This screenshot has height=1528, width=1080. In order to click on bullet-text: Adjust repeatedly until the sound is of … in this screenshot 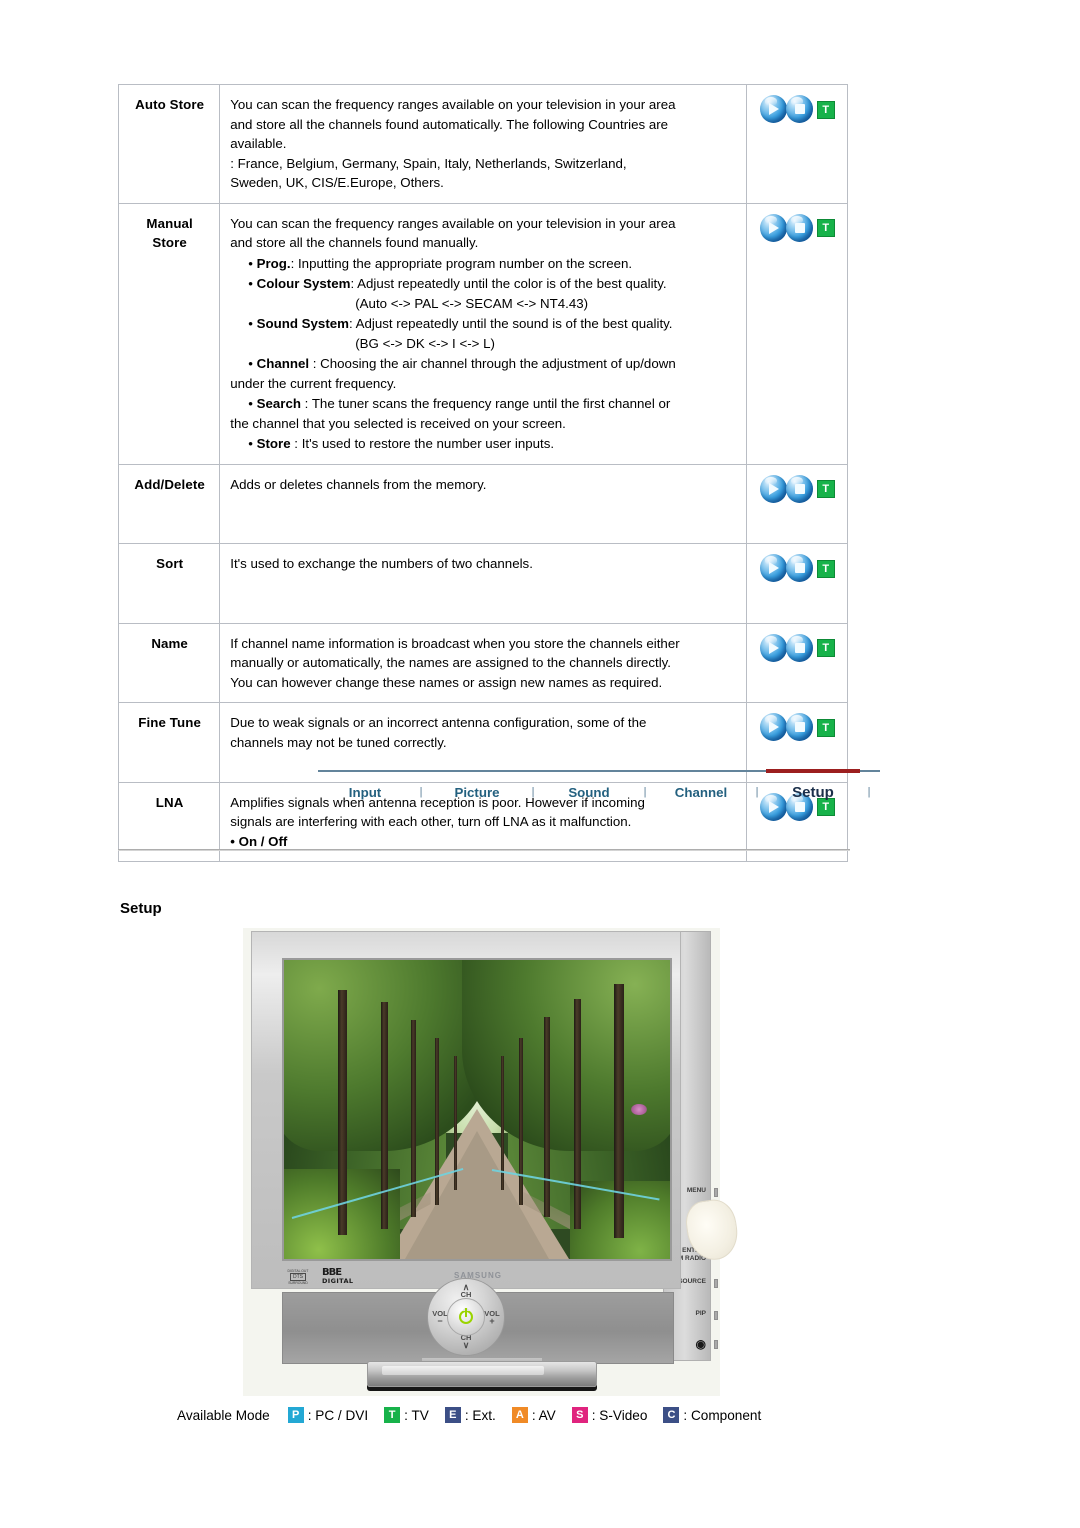, I will do `click(512, 323)`.